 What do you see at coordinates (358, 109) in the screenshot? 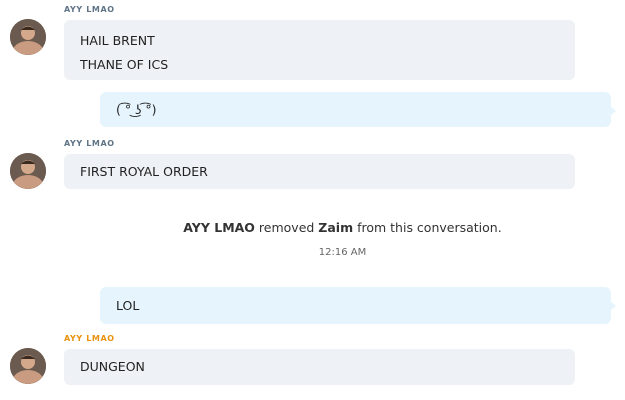
I see `outgoing-message-bubble: ( ͡° ͜ʖ ͡°)` at bounding box center [358, 109].